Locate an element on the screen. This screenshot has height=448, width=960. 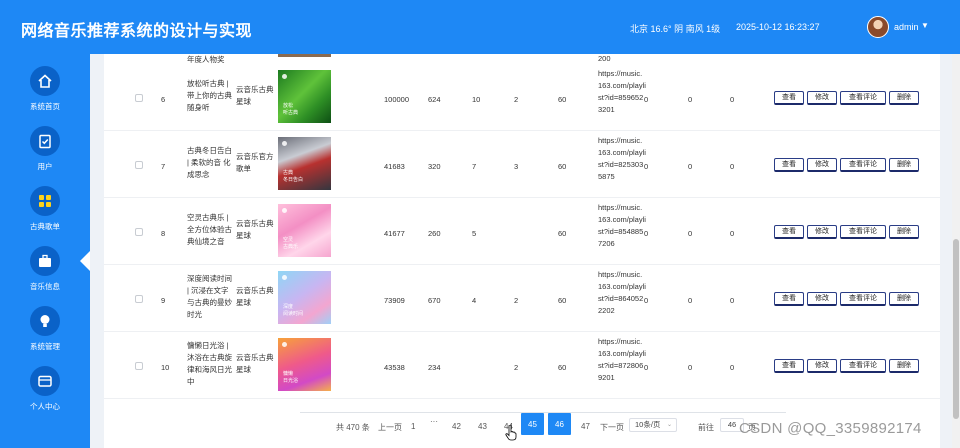
sidebar: 系统首页 用户 古典歌单 音乐信息 系统管理 个人中心 is located at coordinates (46, 251).